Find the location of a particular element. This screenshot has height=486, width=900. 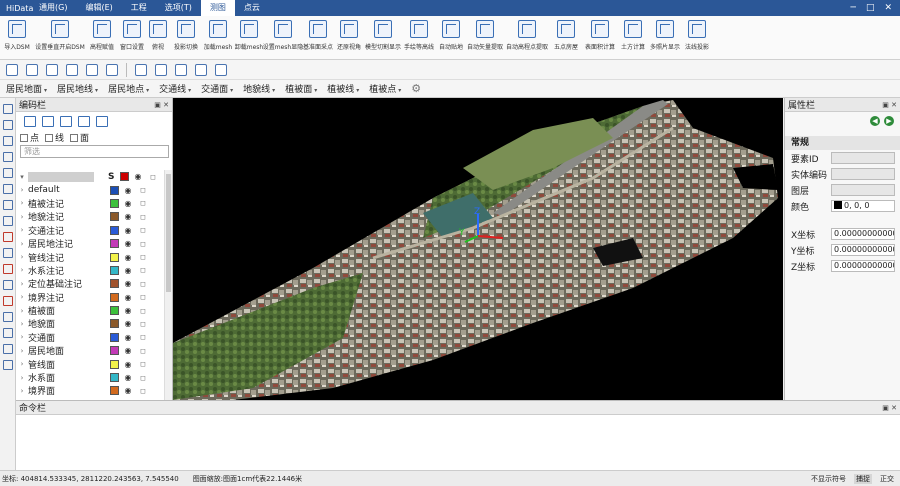

dsm-settings-button: 设置垂直开启DSM is located at coordinates (60, 38).